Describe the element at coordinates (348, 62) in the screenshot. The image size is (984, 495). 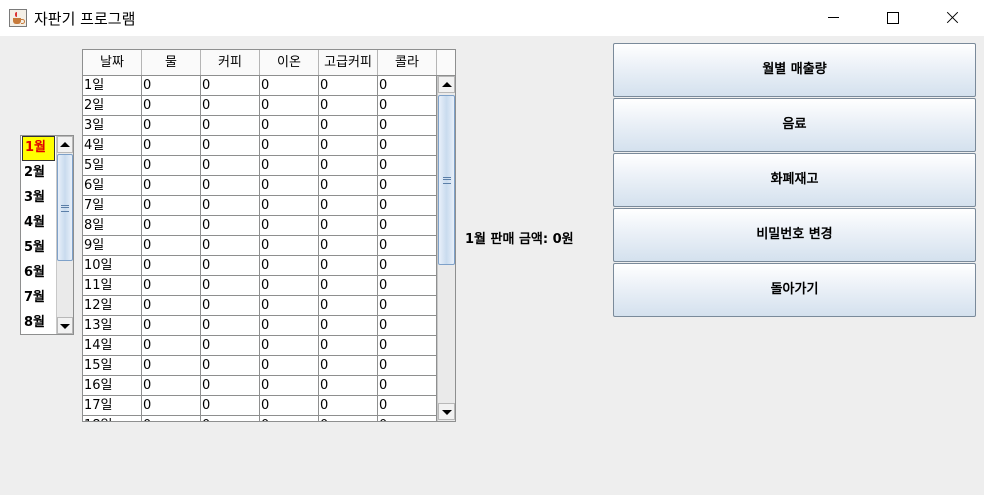
I see `column-header: 고급커피` at that location.